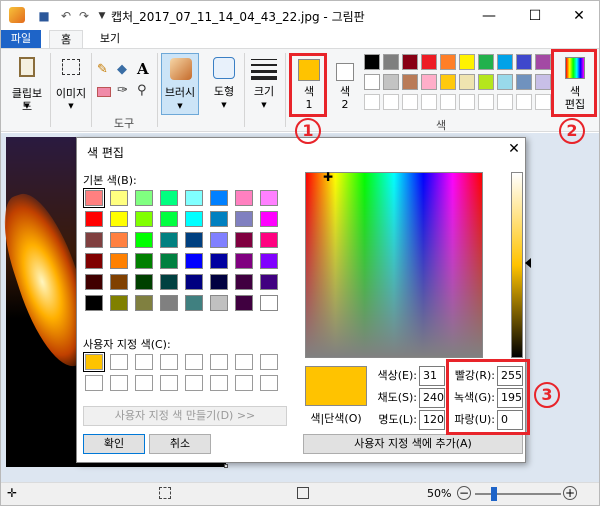 The height and width of the screenshot is (506, 600). What do you see at coordinates (84, 16) in the screenshot?
I see `redo-icon: ↷` at bounding box center [84, 16].